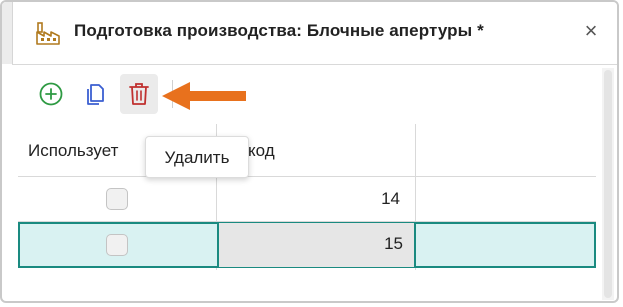 The height and width of the screenshot is (307, 623). I want to click on copy-icon, so click(95, 94).